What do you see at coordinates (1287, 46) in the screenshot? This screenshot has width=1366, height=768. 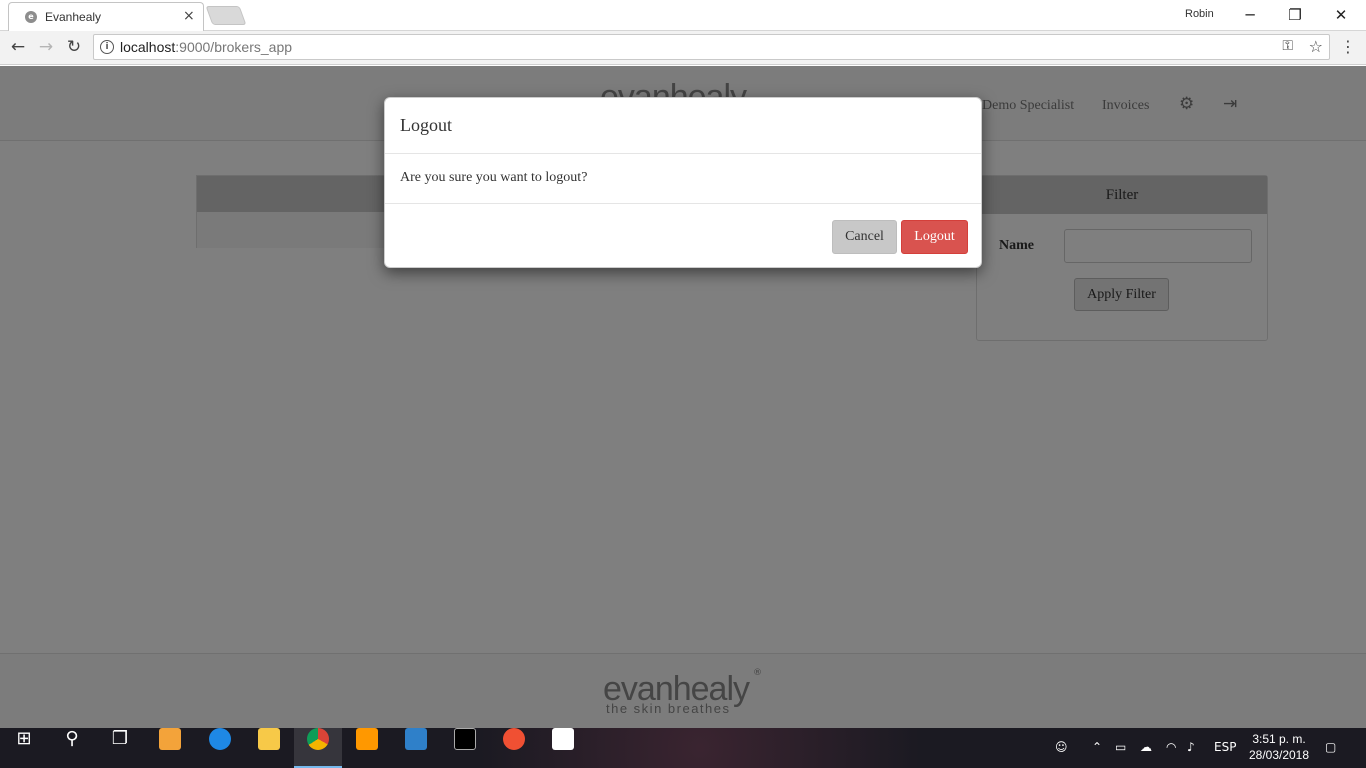 I see `key-icon: ⚿` at bounding box center [1287, 46].